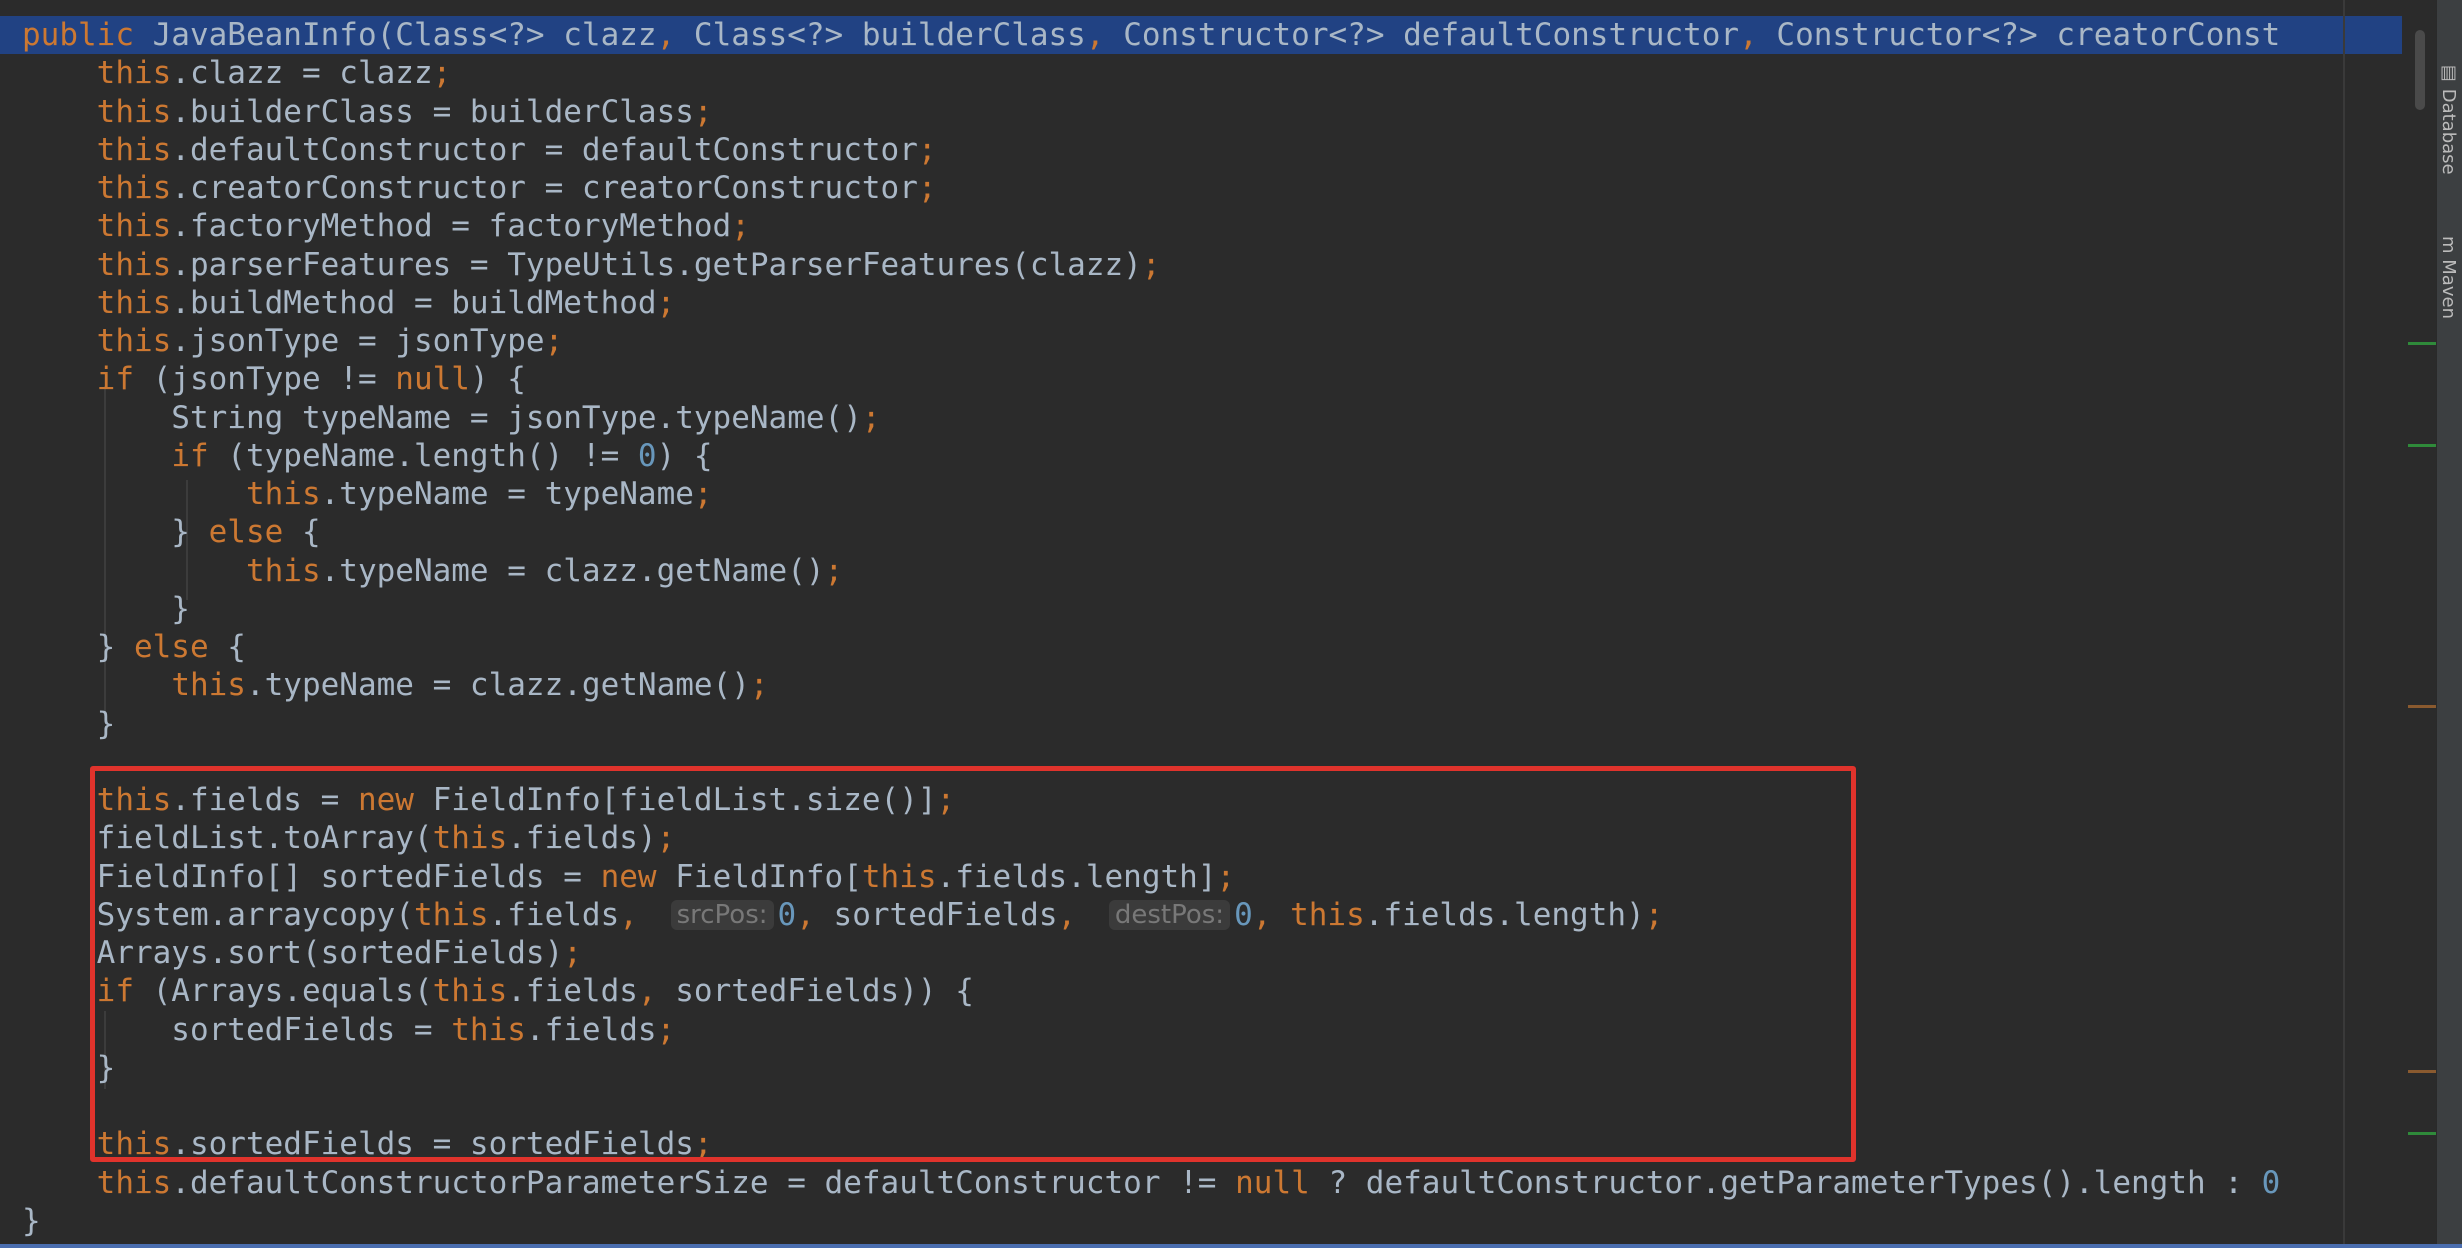  What do you see at coordinates (2448, 289) in the screenshot?
I see `tool-tab-maven-label: Maven` at bounding box center [2448, 289].